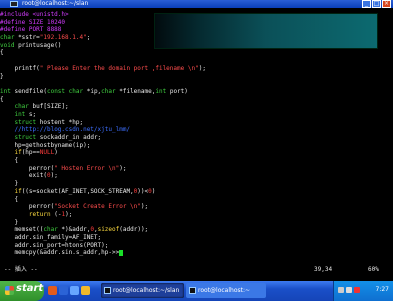  I want to click on code-token: if, so click(18, 191).